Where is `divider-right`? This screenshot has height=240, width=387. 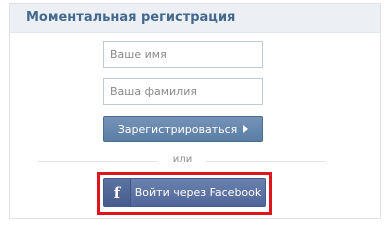
divider-right is located at coordinates (266, 161).